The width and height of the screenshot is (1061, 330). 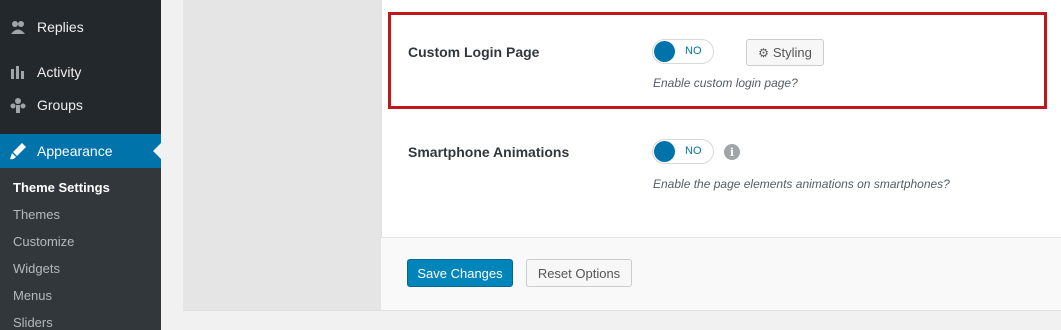 I want to click on submenu-item-customize: Customize, so click(x=43, y=241).